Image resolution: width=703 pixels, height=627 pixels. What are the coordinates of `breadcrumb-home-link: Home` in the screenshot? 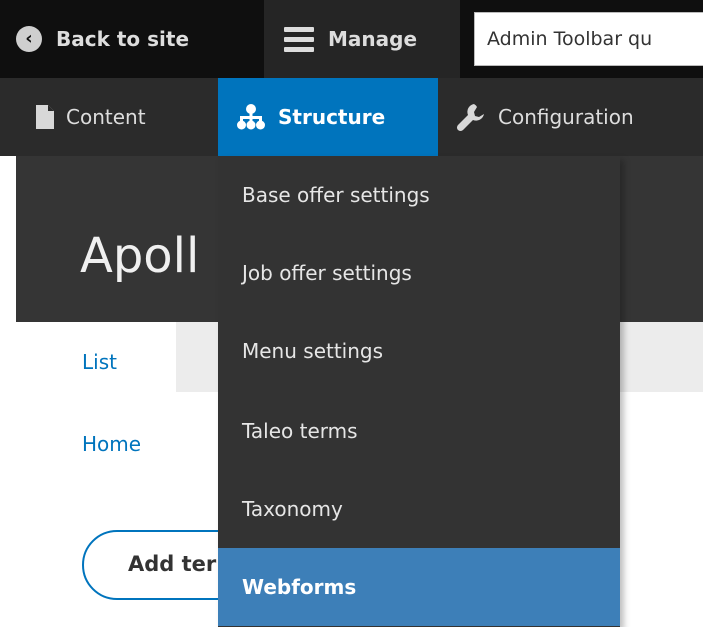 It's located at (111, 444).